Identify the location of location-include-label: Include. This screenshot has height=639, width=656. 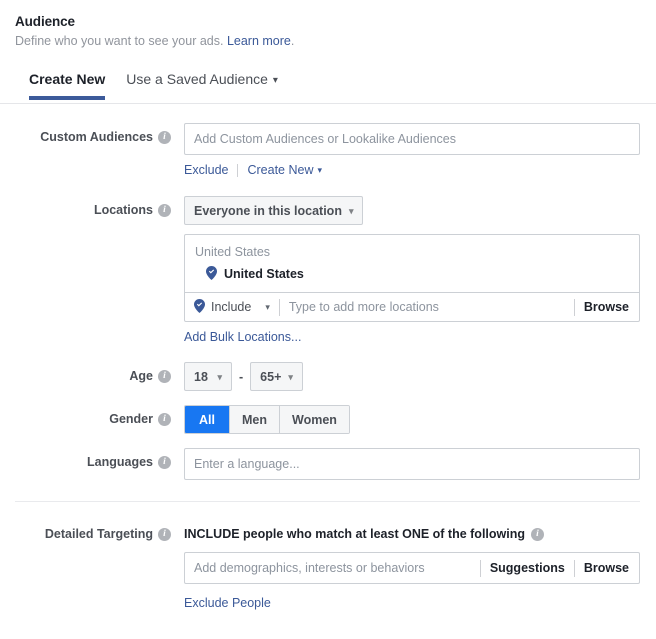
(231, 307).